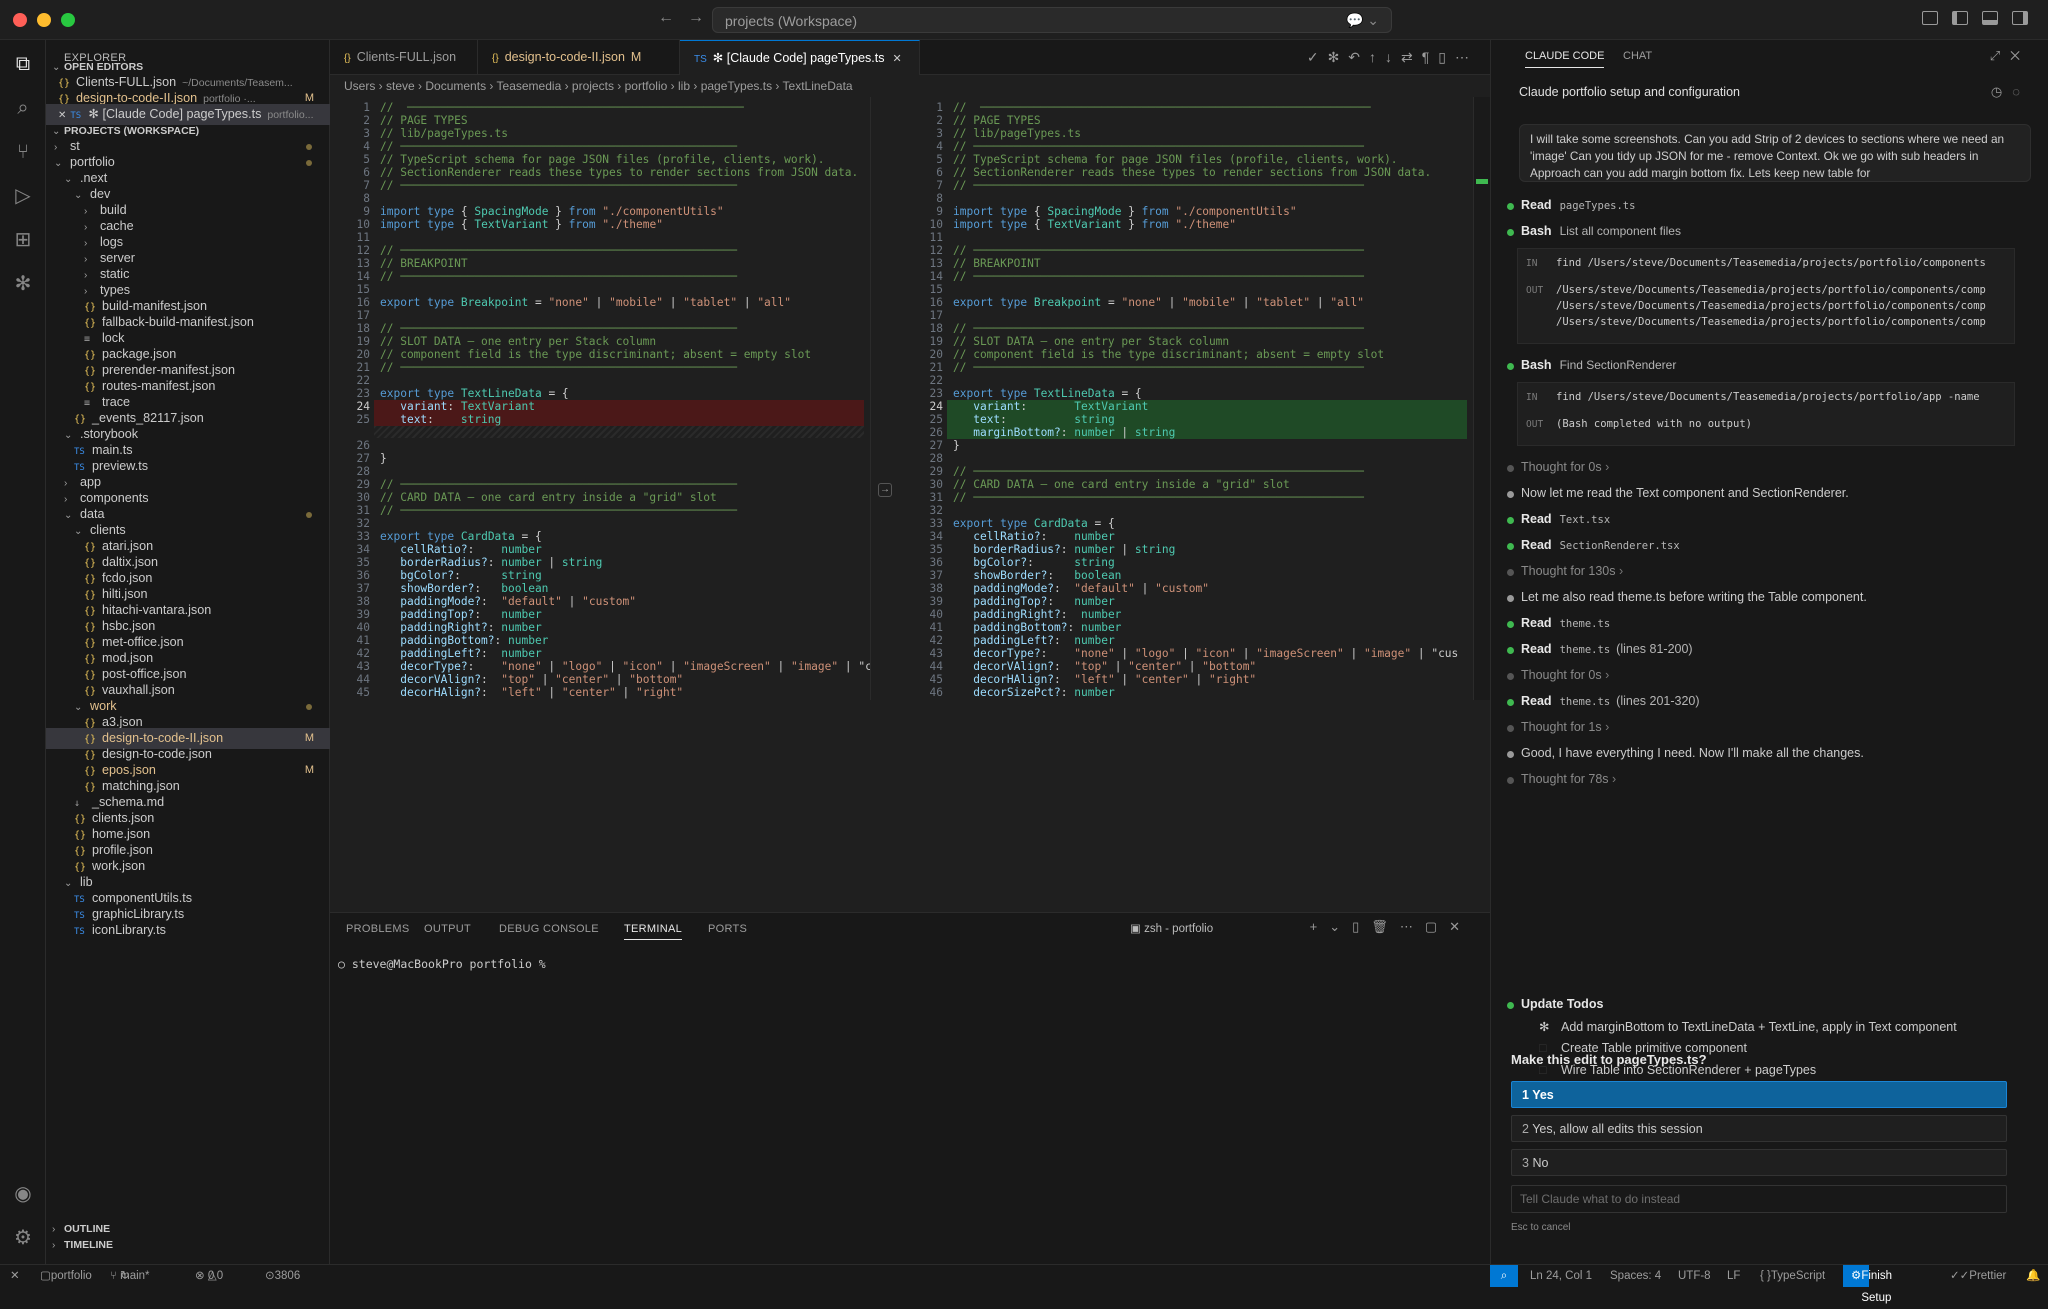 The width and height of the screenshot is (2048, 1309). Describe the element at coordinates (23, 152) in the screenshot. I see `source-control-icon: ⑂` at that location.